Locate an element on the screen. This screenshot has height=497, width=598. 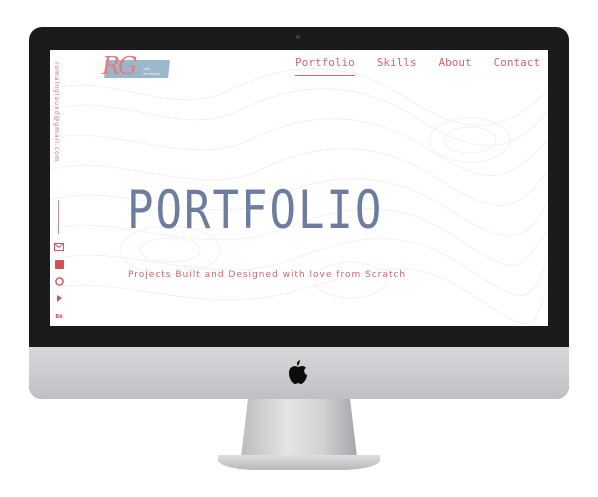
codewars-icon is located at coordinates (59, 300).